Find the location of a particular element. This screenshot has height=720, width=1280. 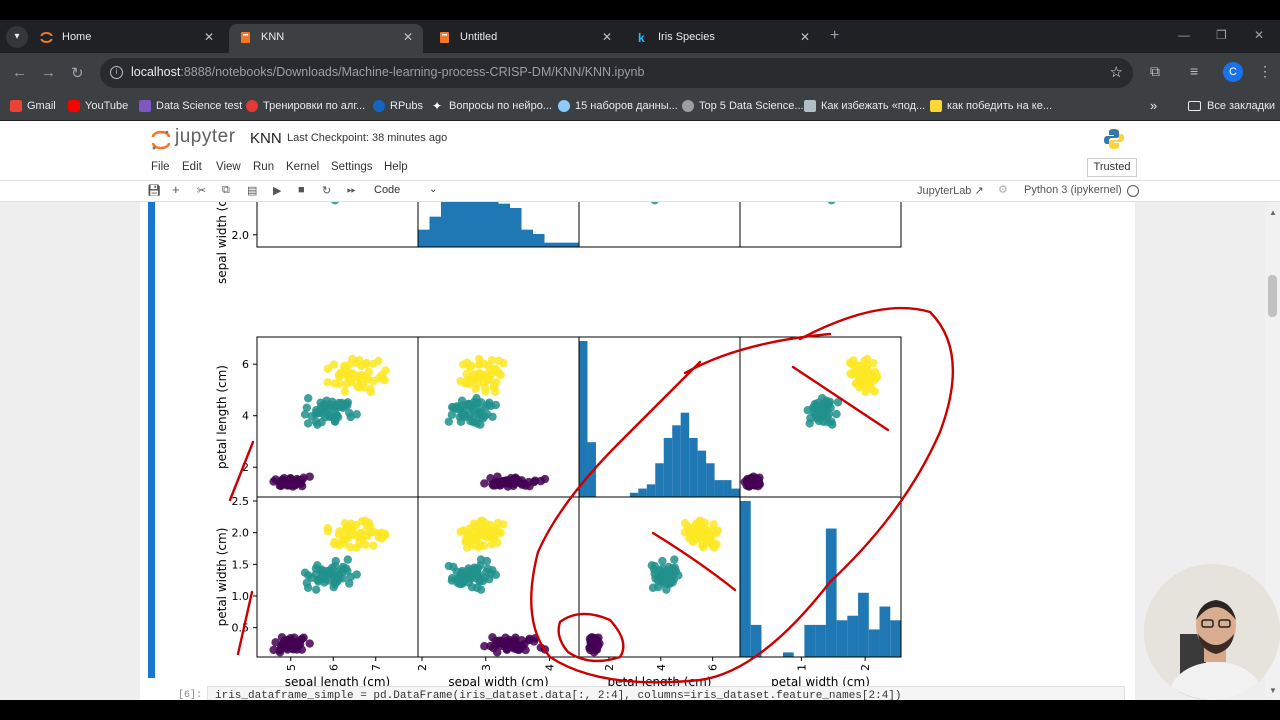

more-menu-icon: ⋮ is located at coordinates (1265, 71).